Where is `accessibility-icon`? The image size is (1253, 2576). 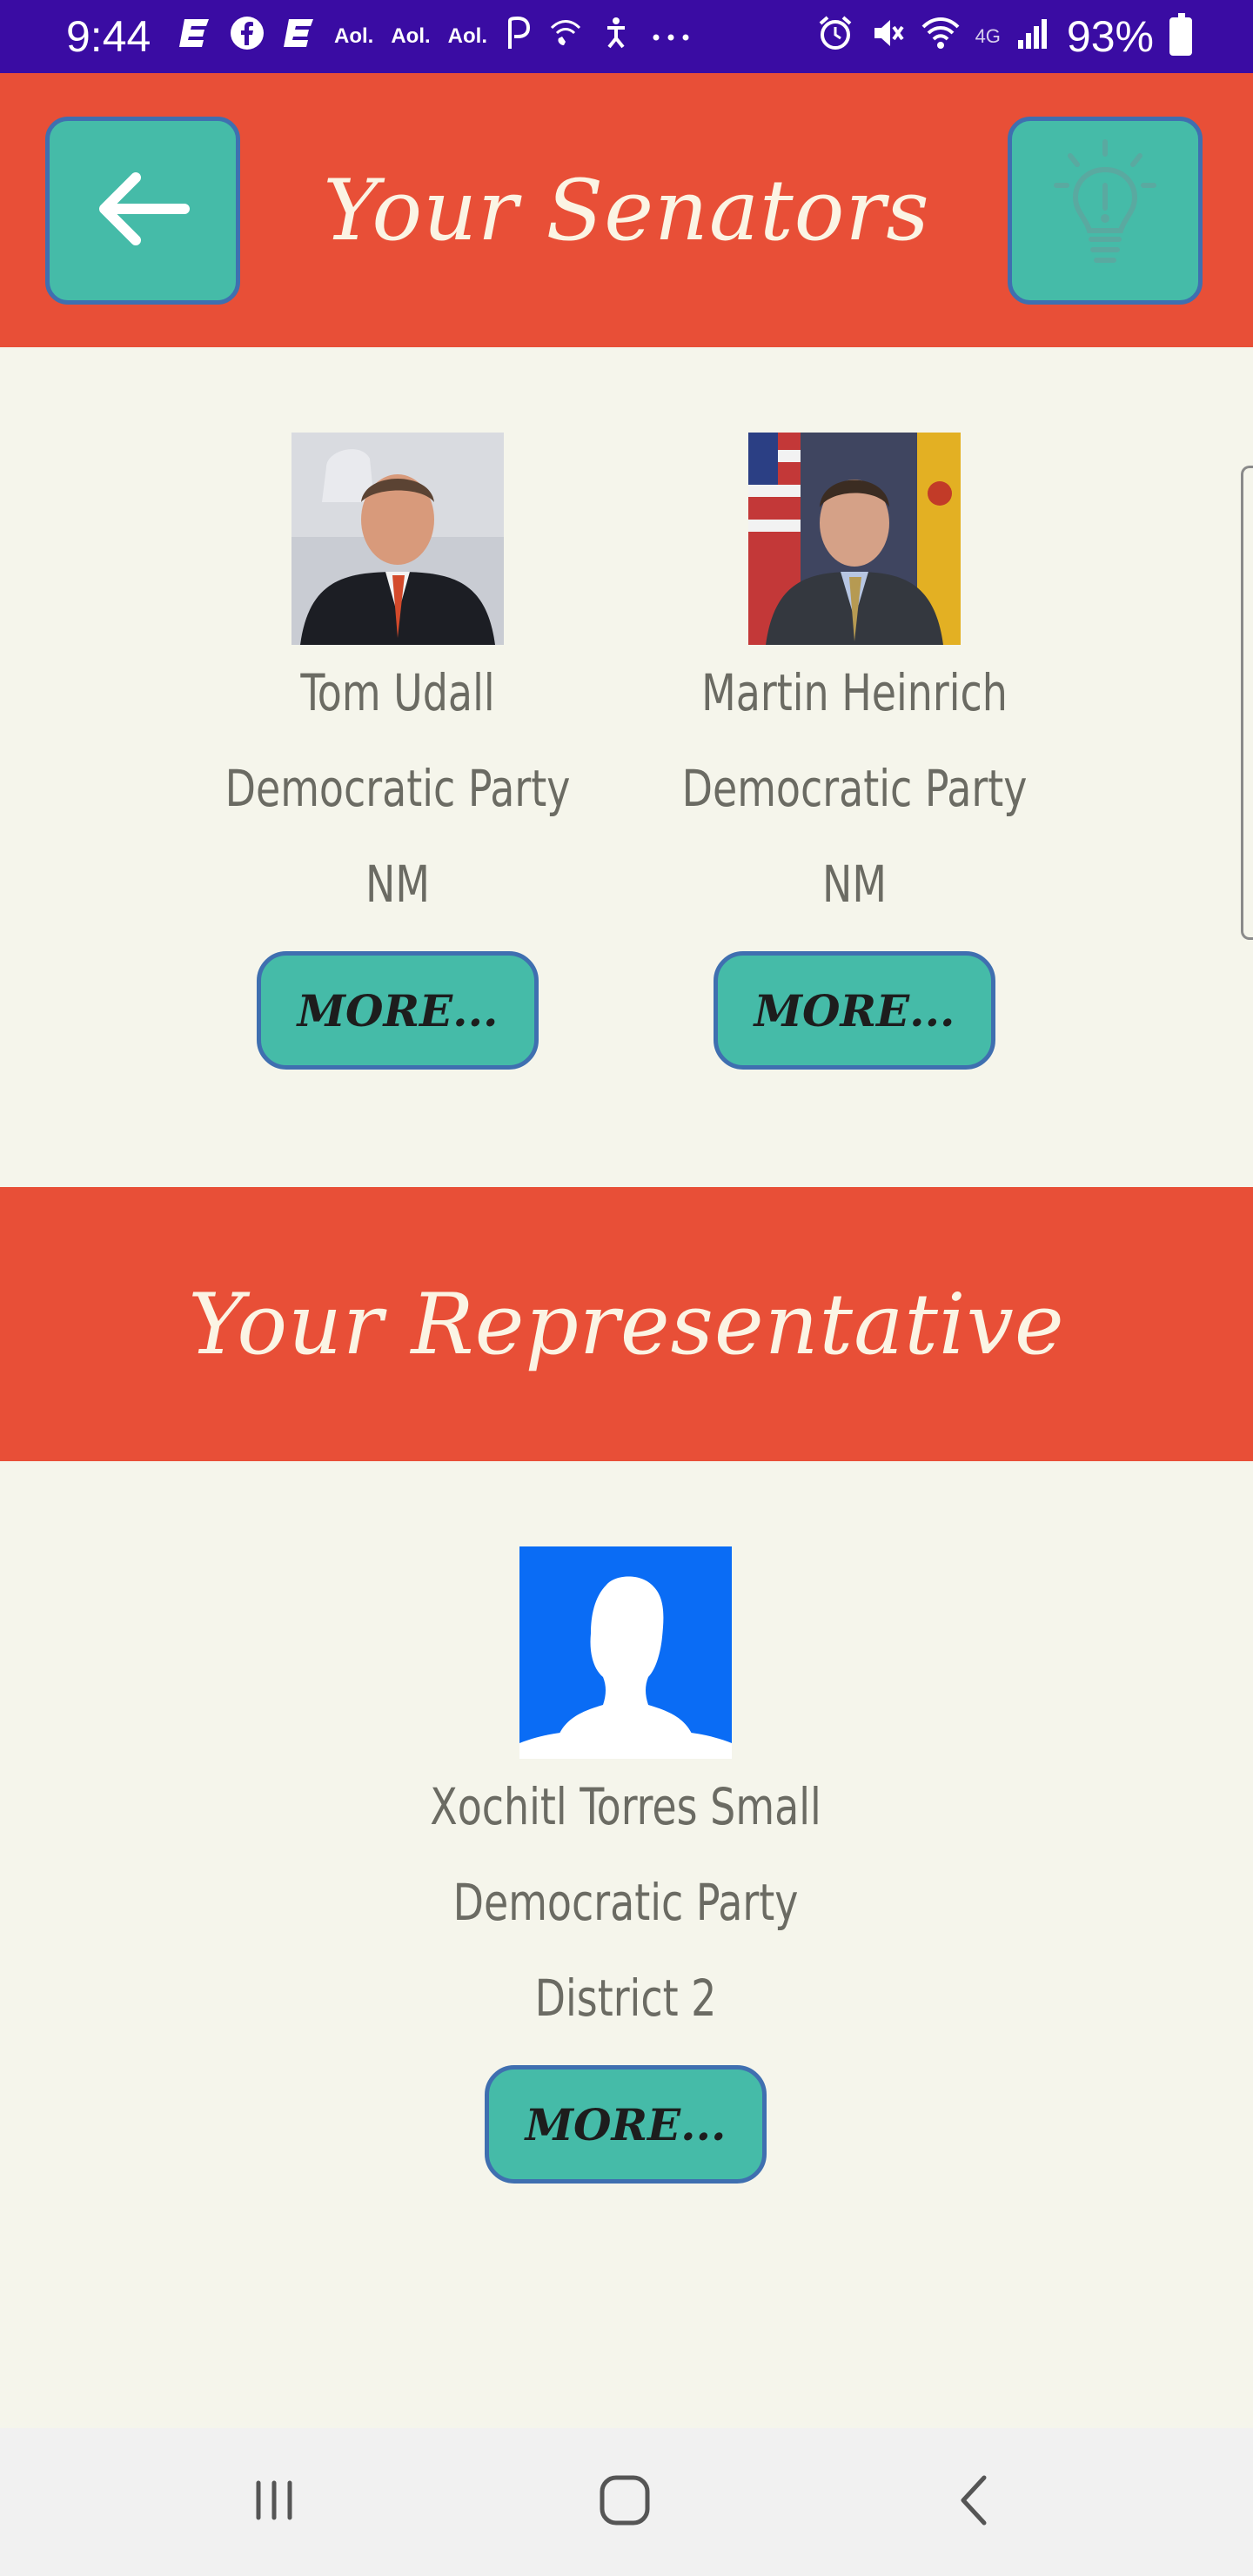
accessibility-icon is located at coordinates (616, 37).